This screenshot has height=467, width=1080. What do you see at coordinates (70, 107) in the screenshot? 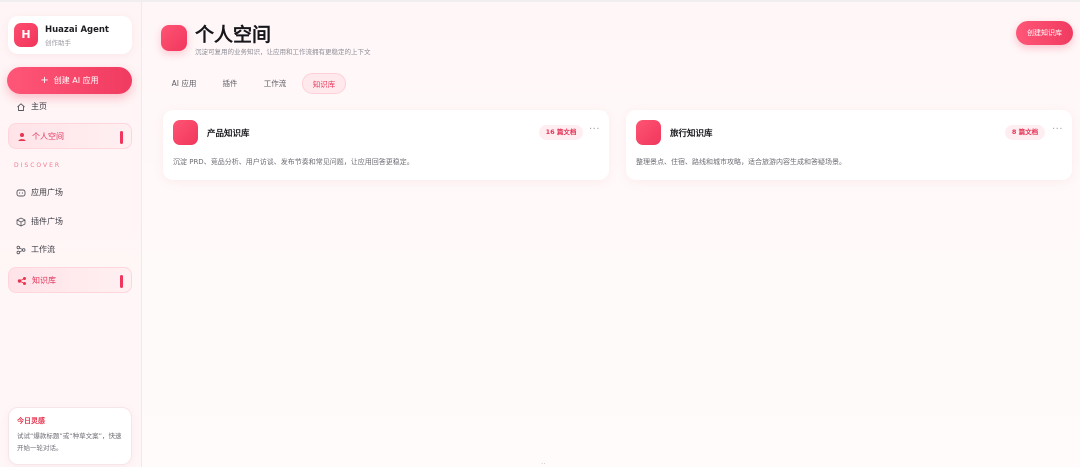
I see `sidebar-item-home: 主页` at bounding box center [70, 107].